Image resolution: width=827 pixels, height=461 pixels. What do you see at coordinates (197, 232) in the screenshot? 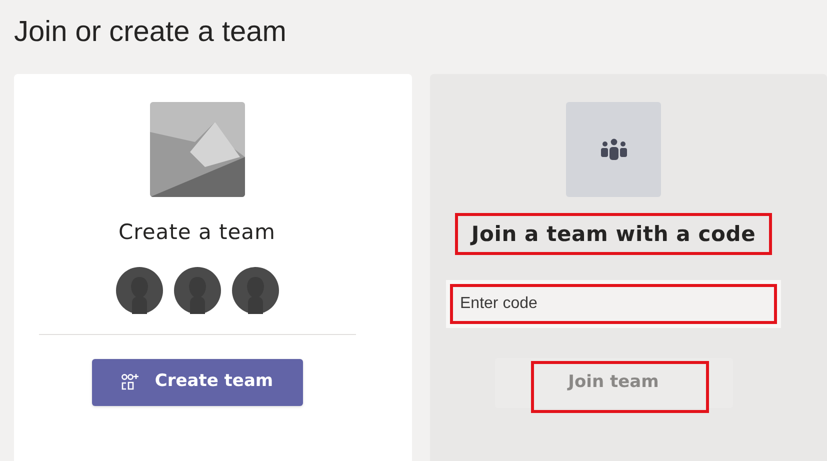
I see `card-heading: Create a team` at bounding box center [197, 232].